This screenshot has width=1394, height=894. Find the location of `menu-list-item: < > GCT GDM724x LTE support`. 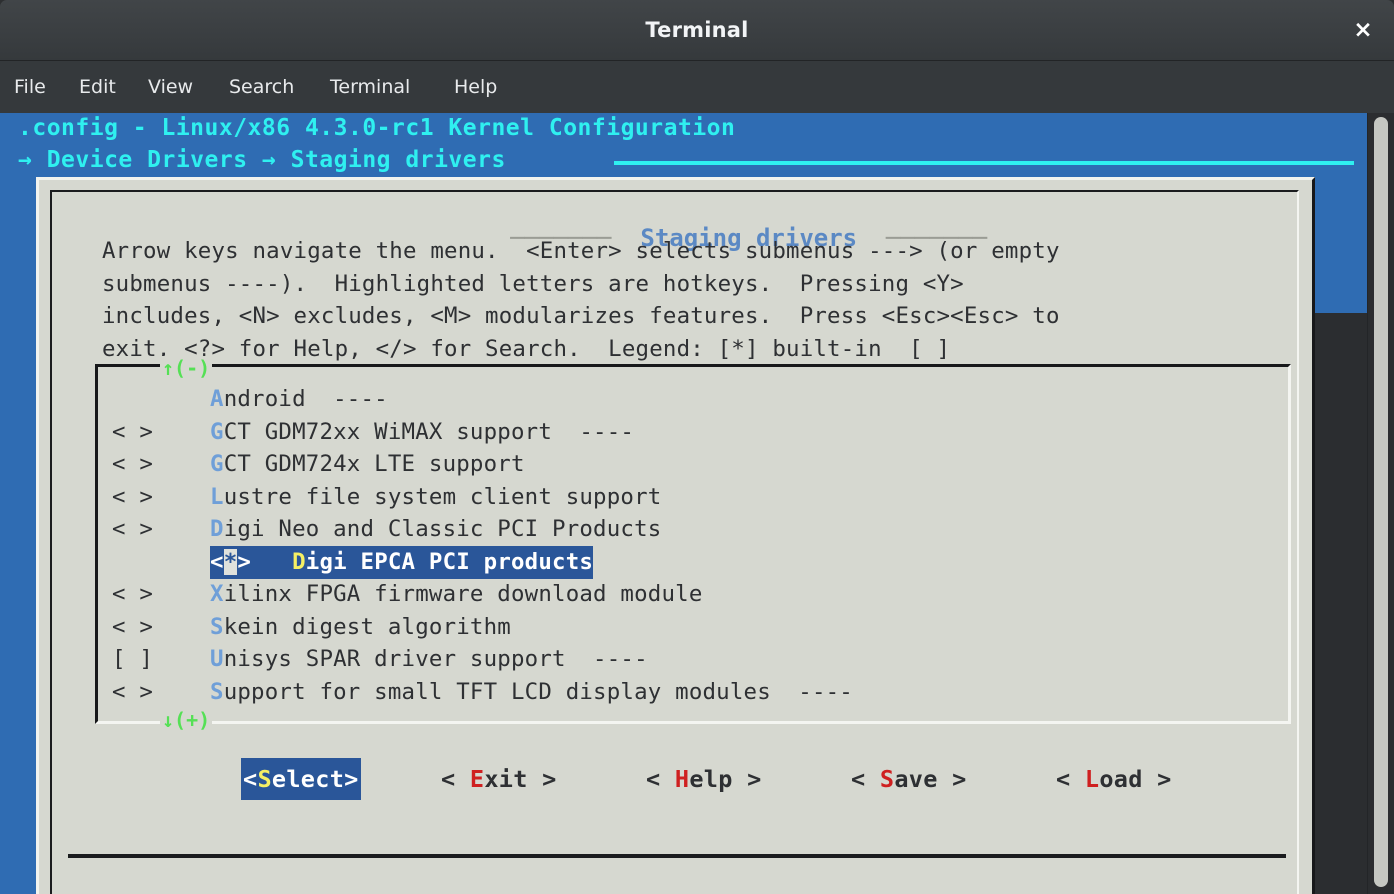

menu-list-item: < > GCT GDM724x LTE support is located at coordinates (696, 464).